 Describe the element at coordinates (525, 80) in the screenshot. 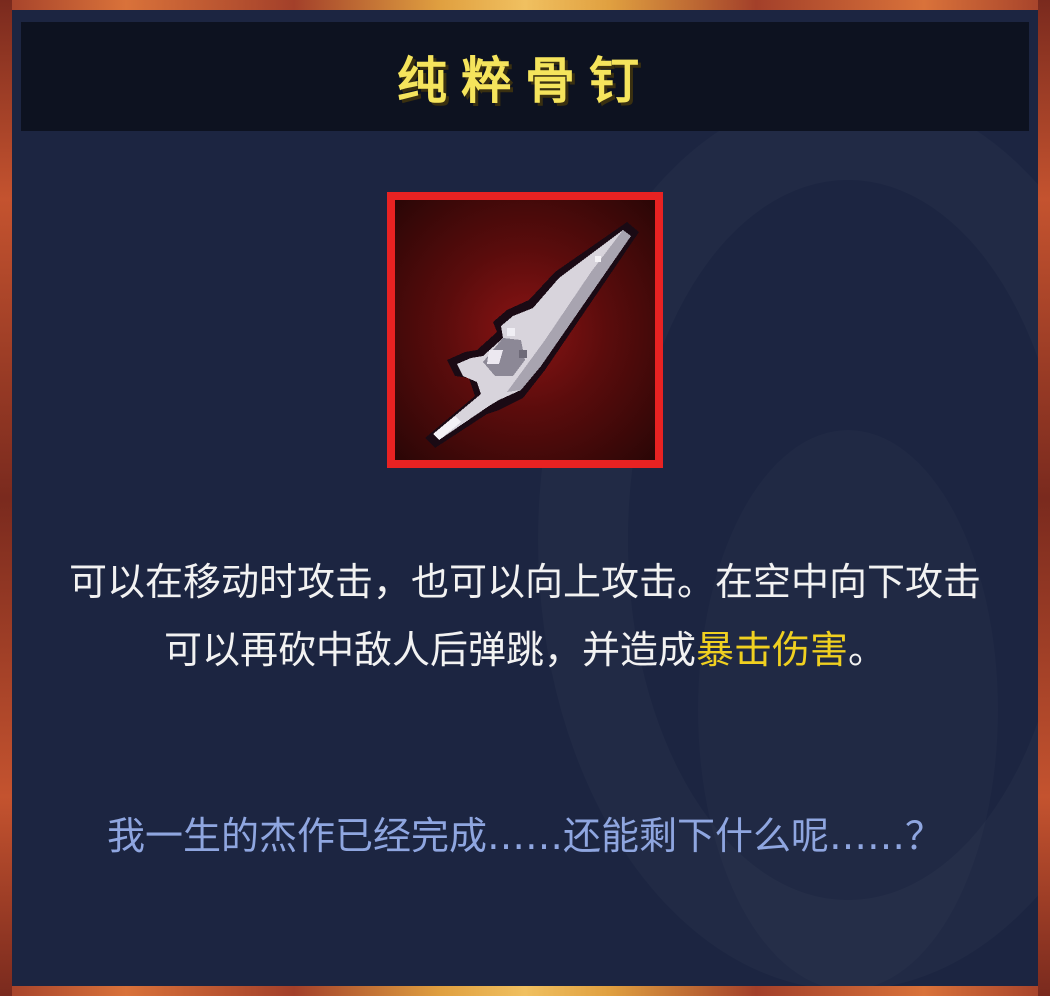

I see `item-title: 纯粹骨钉` at that location.